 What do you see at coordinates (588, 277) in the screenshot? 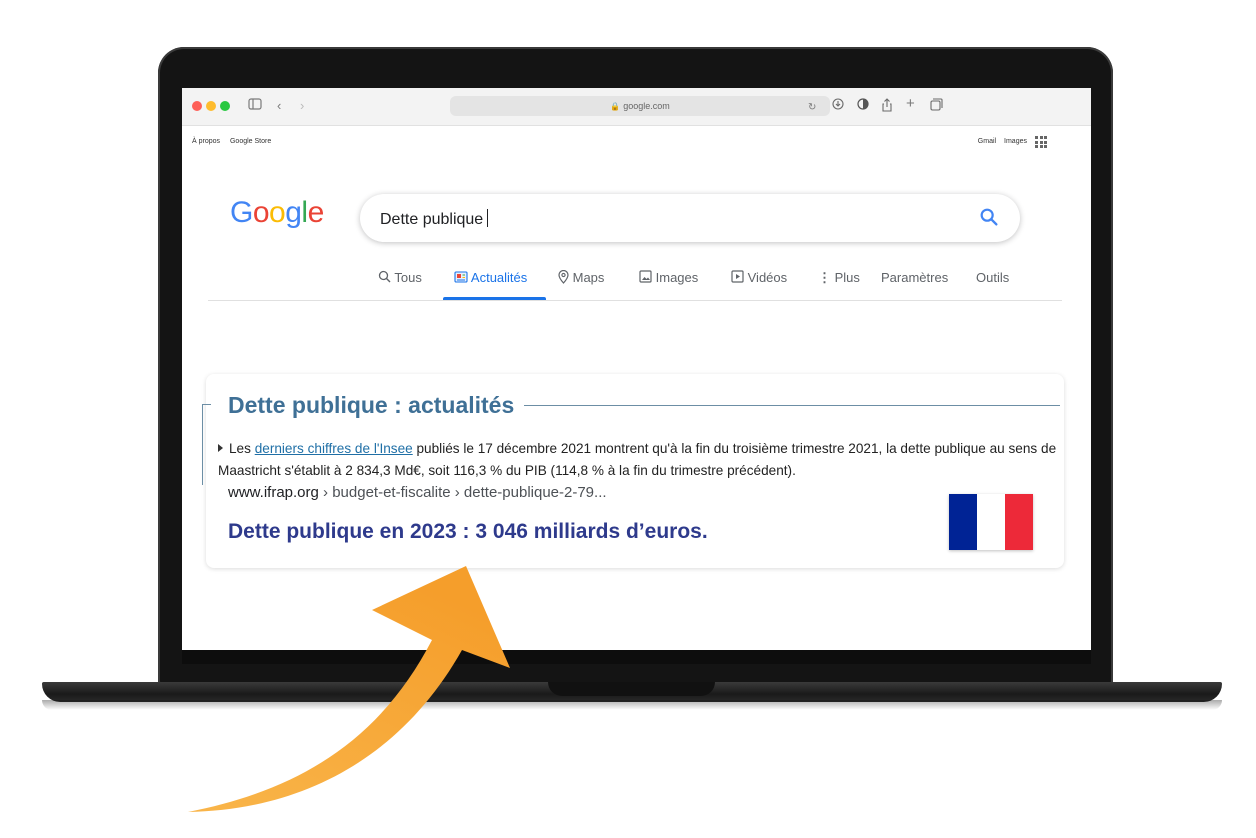
I see `tab-label: Maps` at bounding box center [588, 277].